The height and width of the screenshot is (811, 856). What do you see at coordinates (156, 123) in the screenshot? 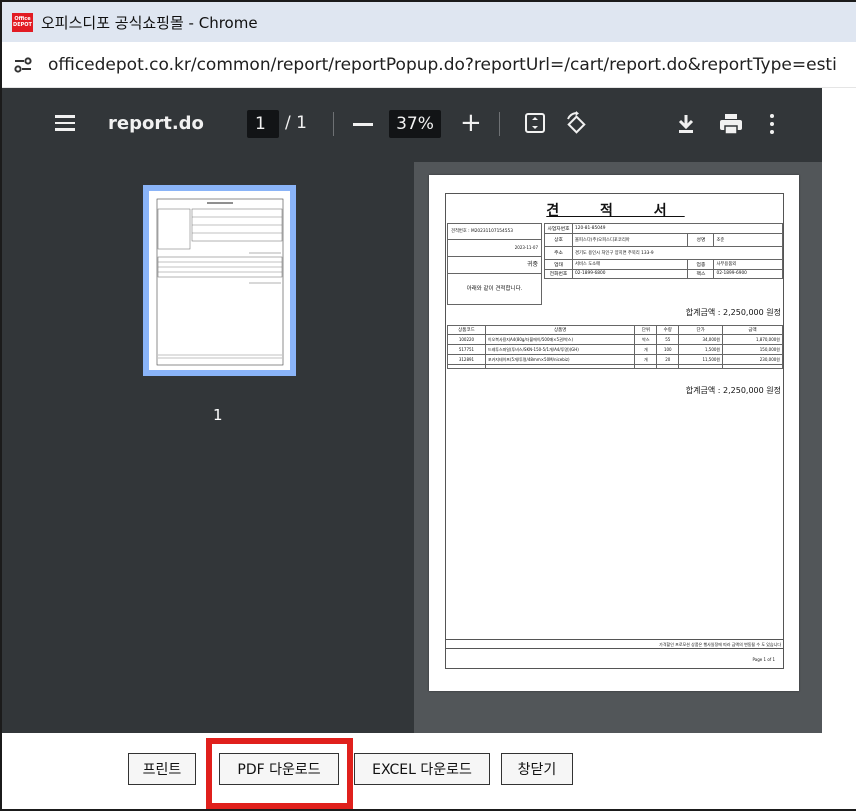
I see `document-name: report.do` at bounding box center [156, 123].